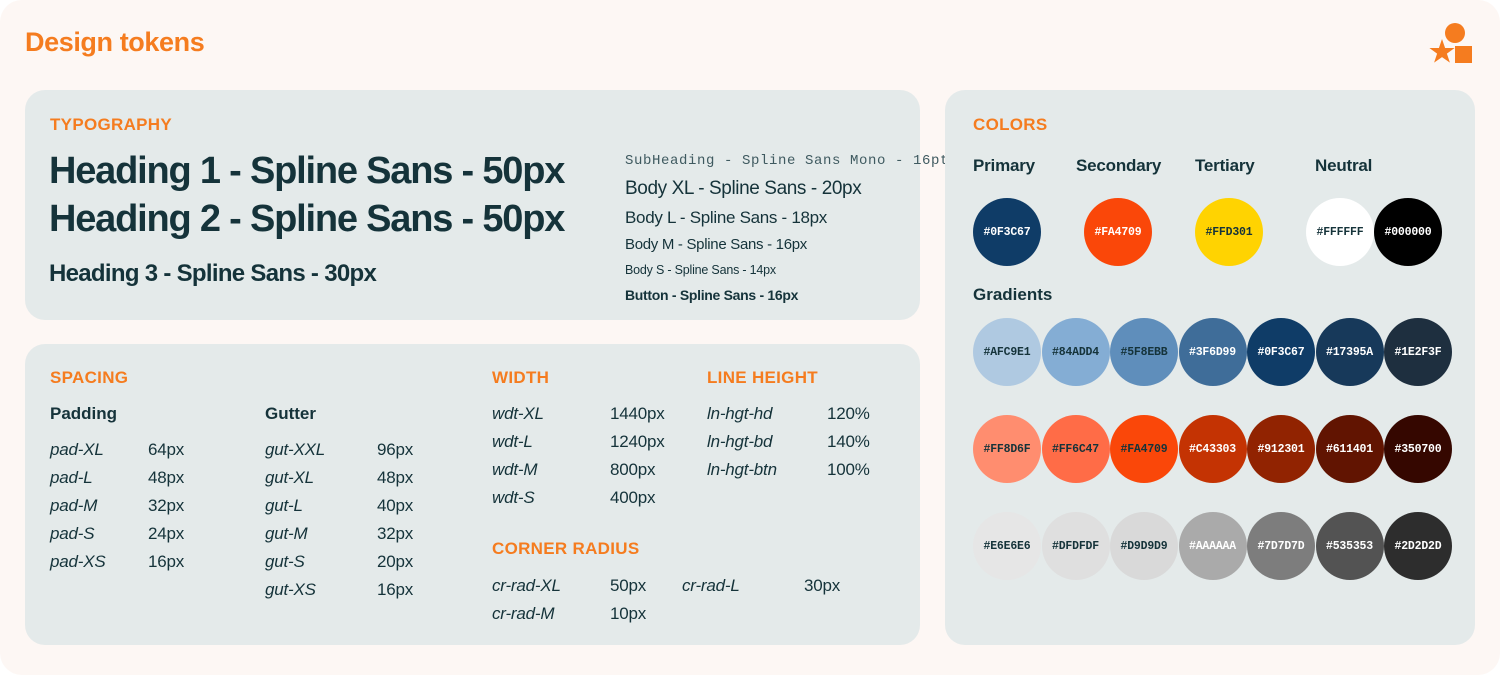  Describe the element at coordinates (788, 414) in the screenshot. I see `token-row: ln-hgt-hd 120%` at that location.